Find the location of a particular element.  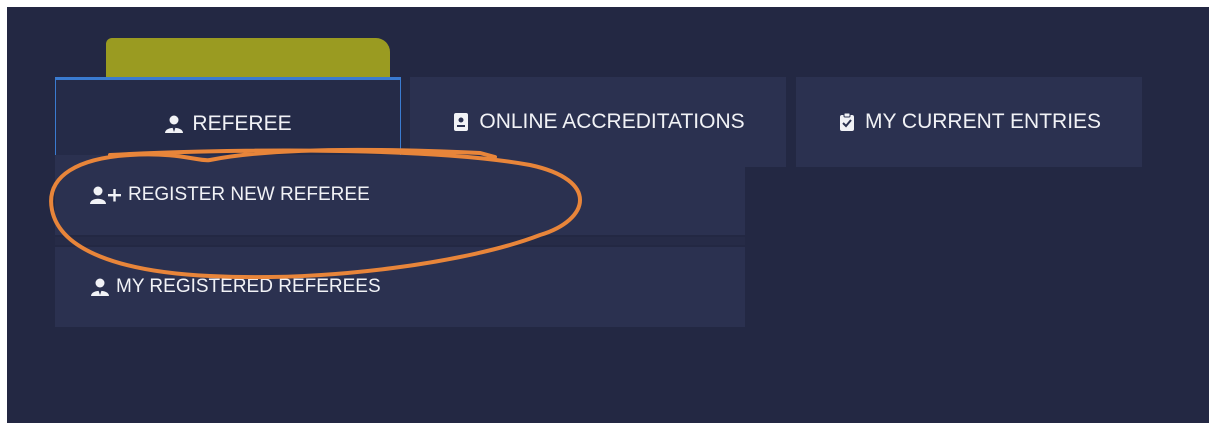

menu-item-register-label: REGISTER NEW REFEREE is located at coordinates (249, 194).